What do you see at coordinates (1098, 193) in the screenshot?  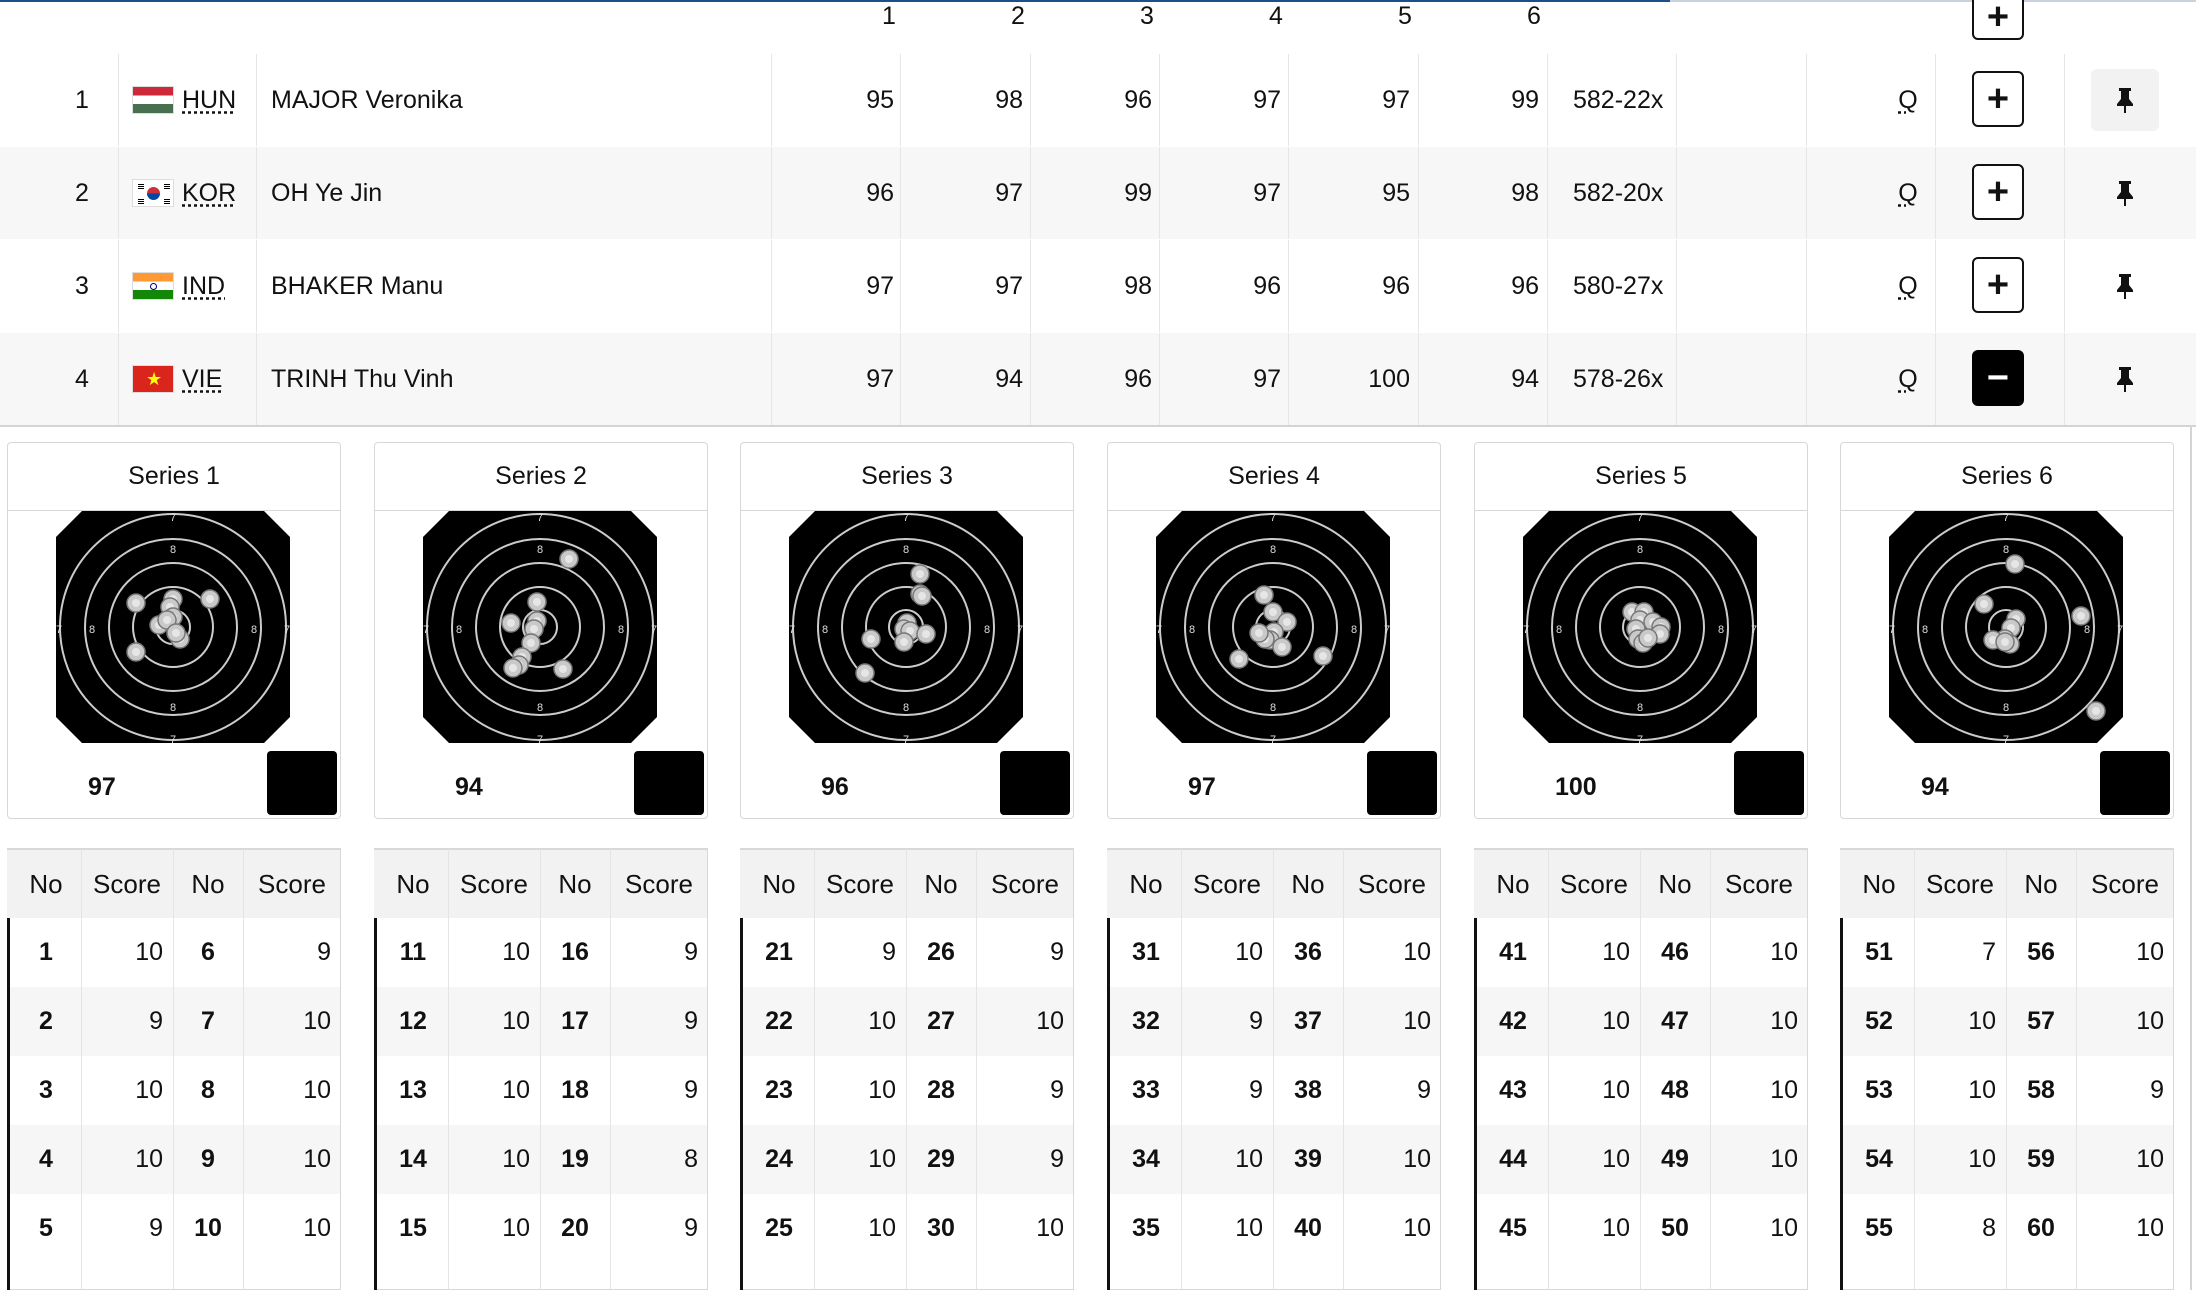 I see `athlete-row: 2 KOR OH Ye Jin 96 97 99 97 95 98 582-20x Q +` at bounding box center [1098, 193].